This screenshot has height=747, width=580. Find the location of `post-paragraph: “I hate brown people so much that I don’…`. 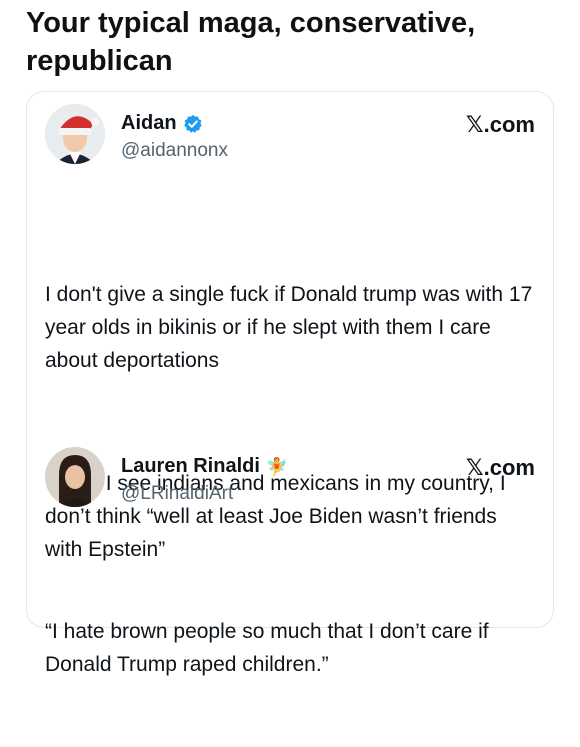

post-paragraph: “I hate brown people so much that I don’… is located at coordinates (270, 648).